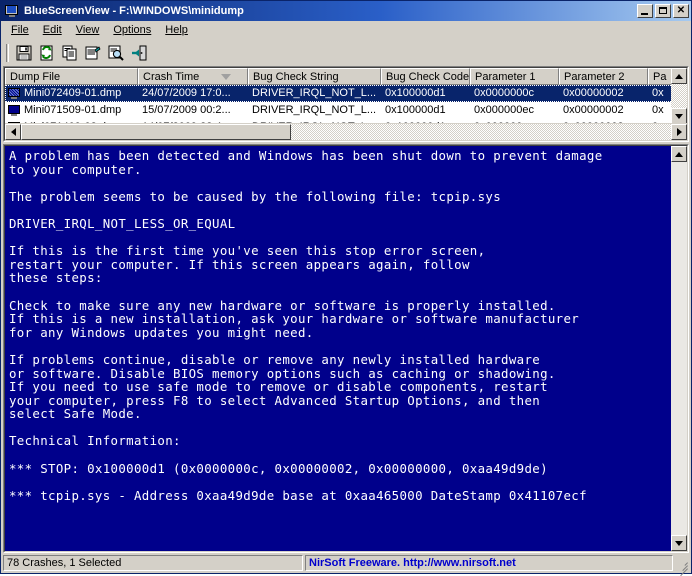 The height and width of the screenshot is (576, 692). Describe the element at coordinates (682, 566) in the screenshot. I see `resize-grip` at that location.